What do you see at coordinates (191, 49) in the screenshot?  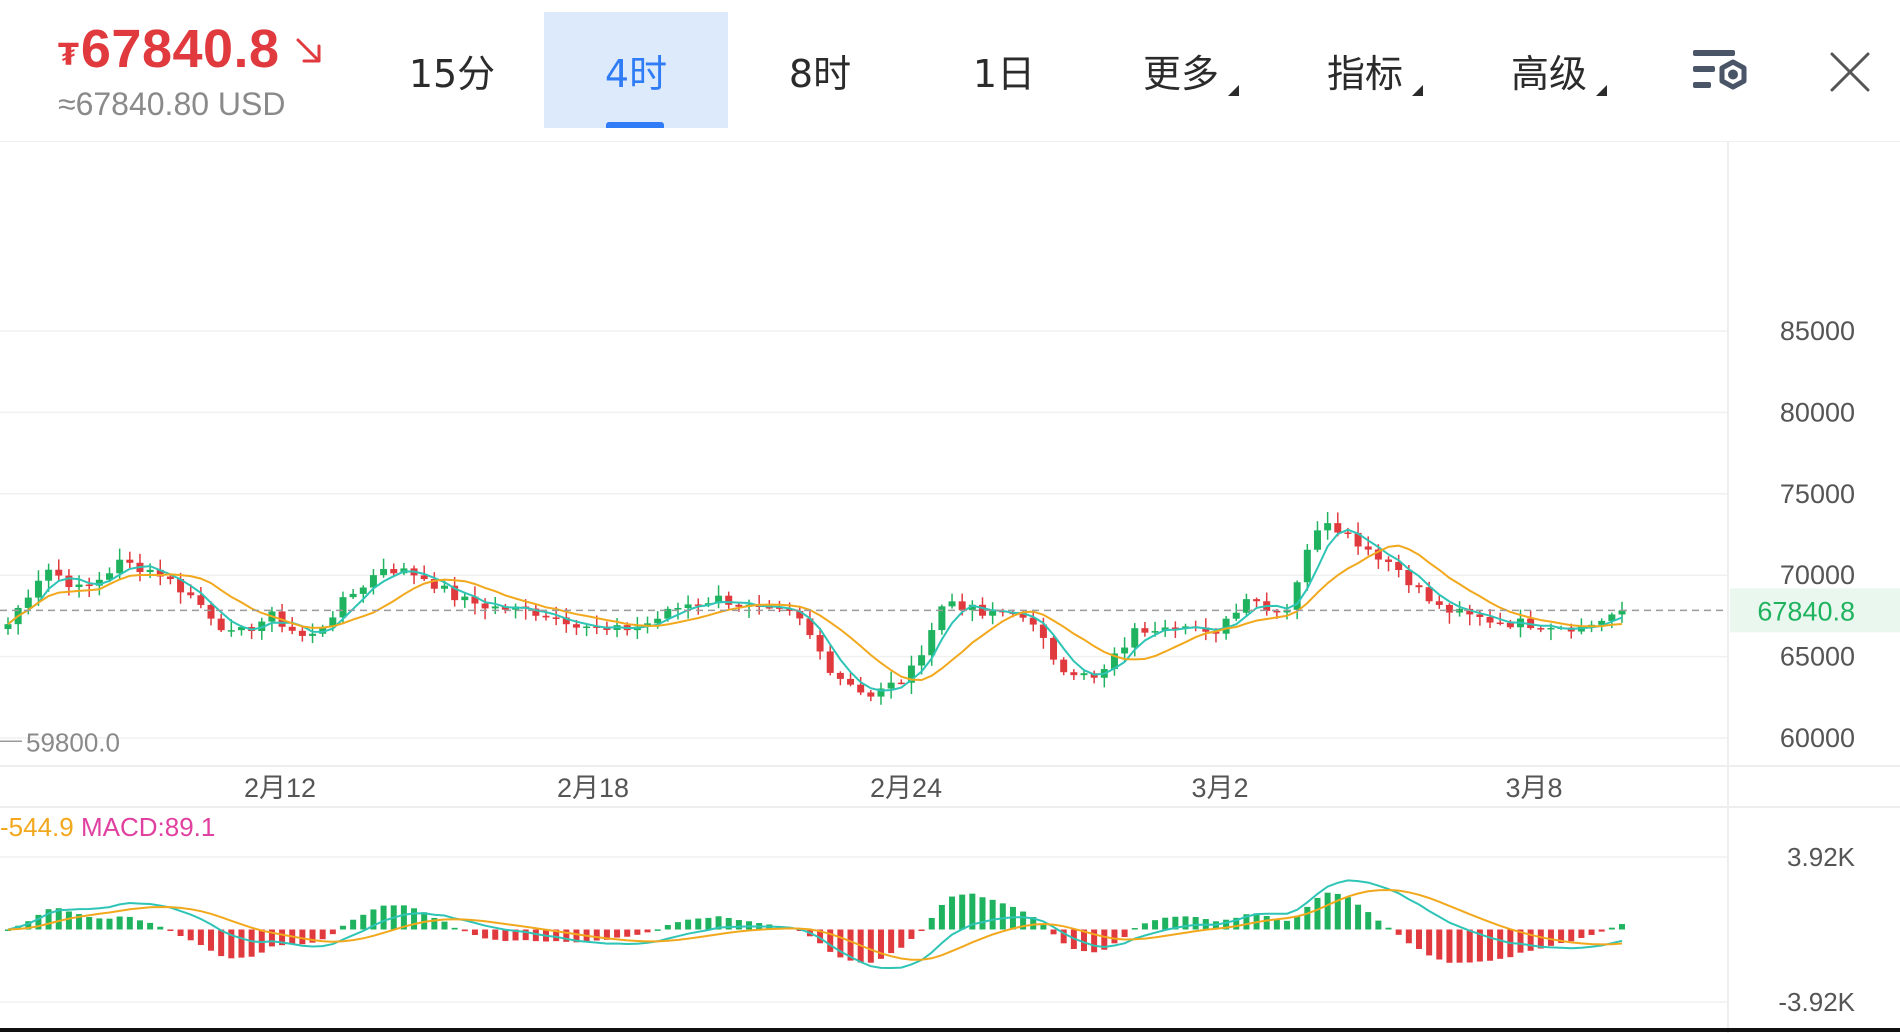 I see `price-line: ₮ 67840.8` at bounding box center [191, 49].